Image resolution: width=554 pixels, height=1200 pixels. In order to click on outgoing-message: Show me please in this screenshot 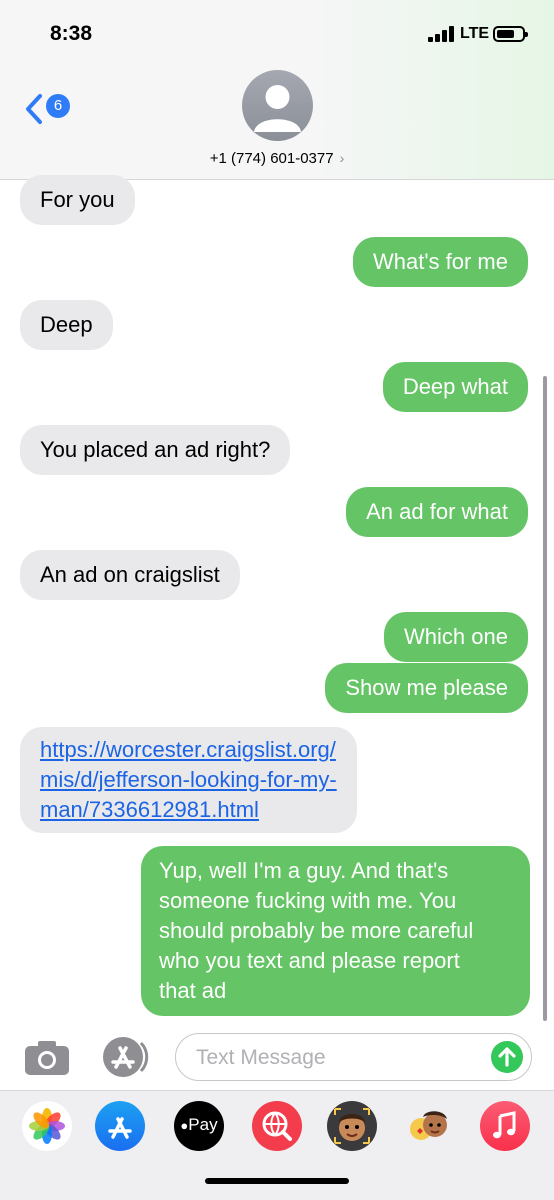, I will do `click(426, 688)`.